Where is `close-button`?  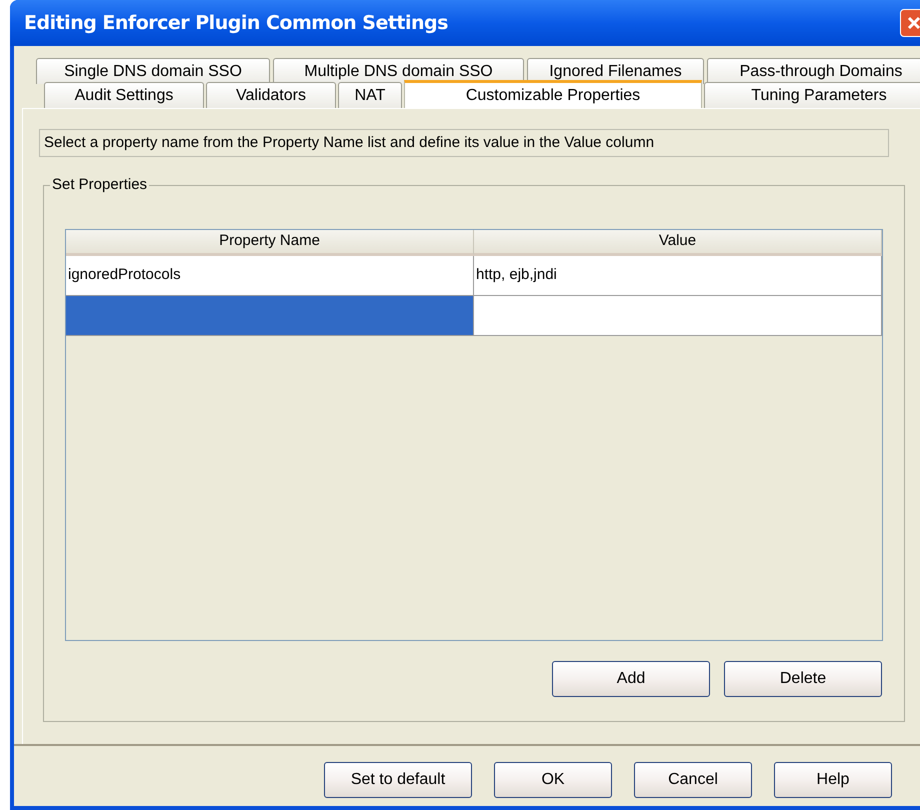 close-button is located at coordinates (910, 23).